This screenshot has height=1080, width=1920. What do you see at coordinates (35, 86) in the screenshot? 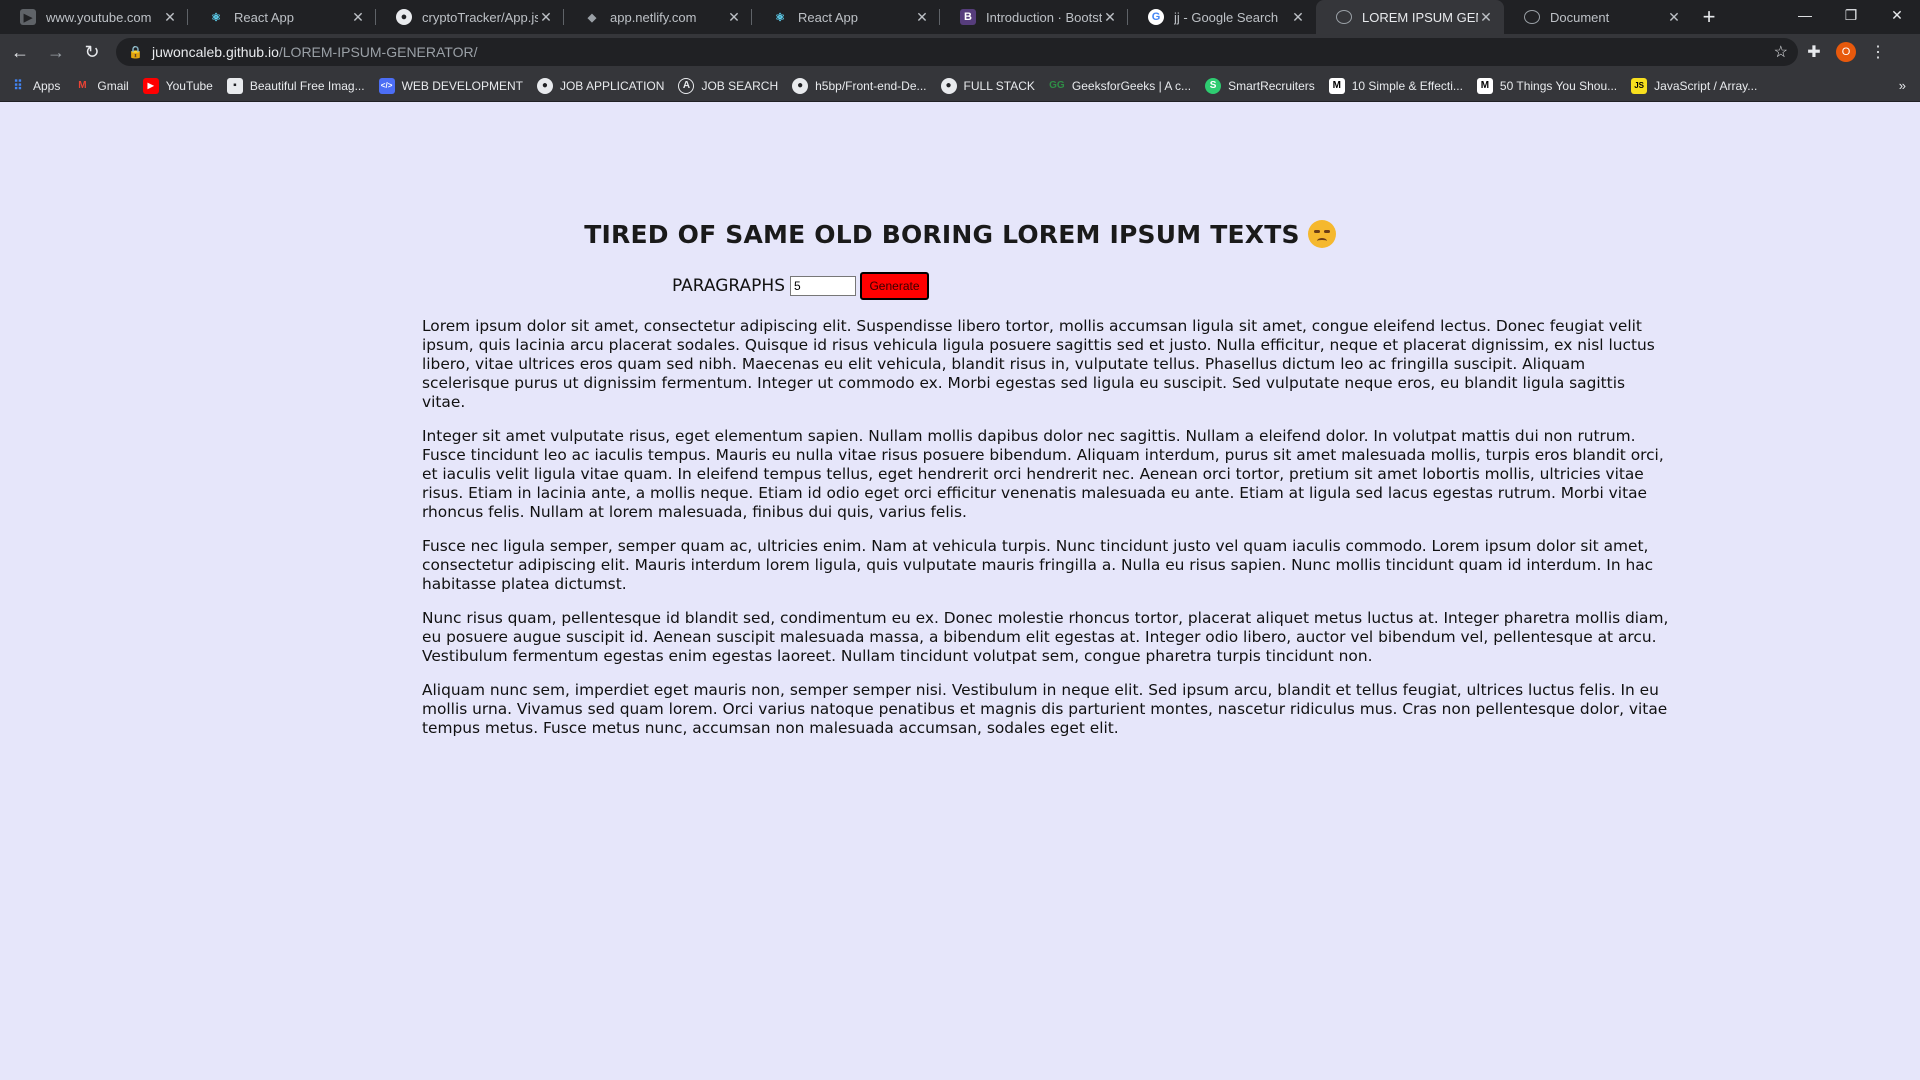
I see `bookmark-item: ⠿ Apps` at bounding box center [35, 86].